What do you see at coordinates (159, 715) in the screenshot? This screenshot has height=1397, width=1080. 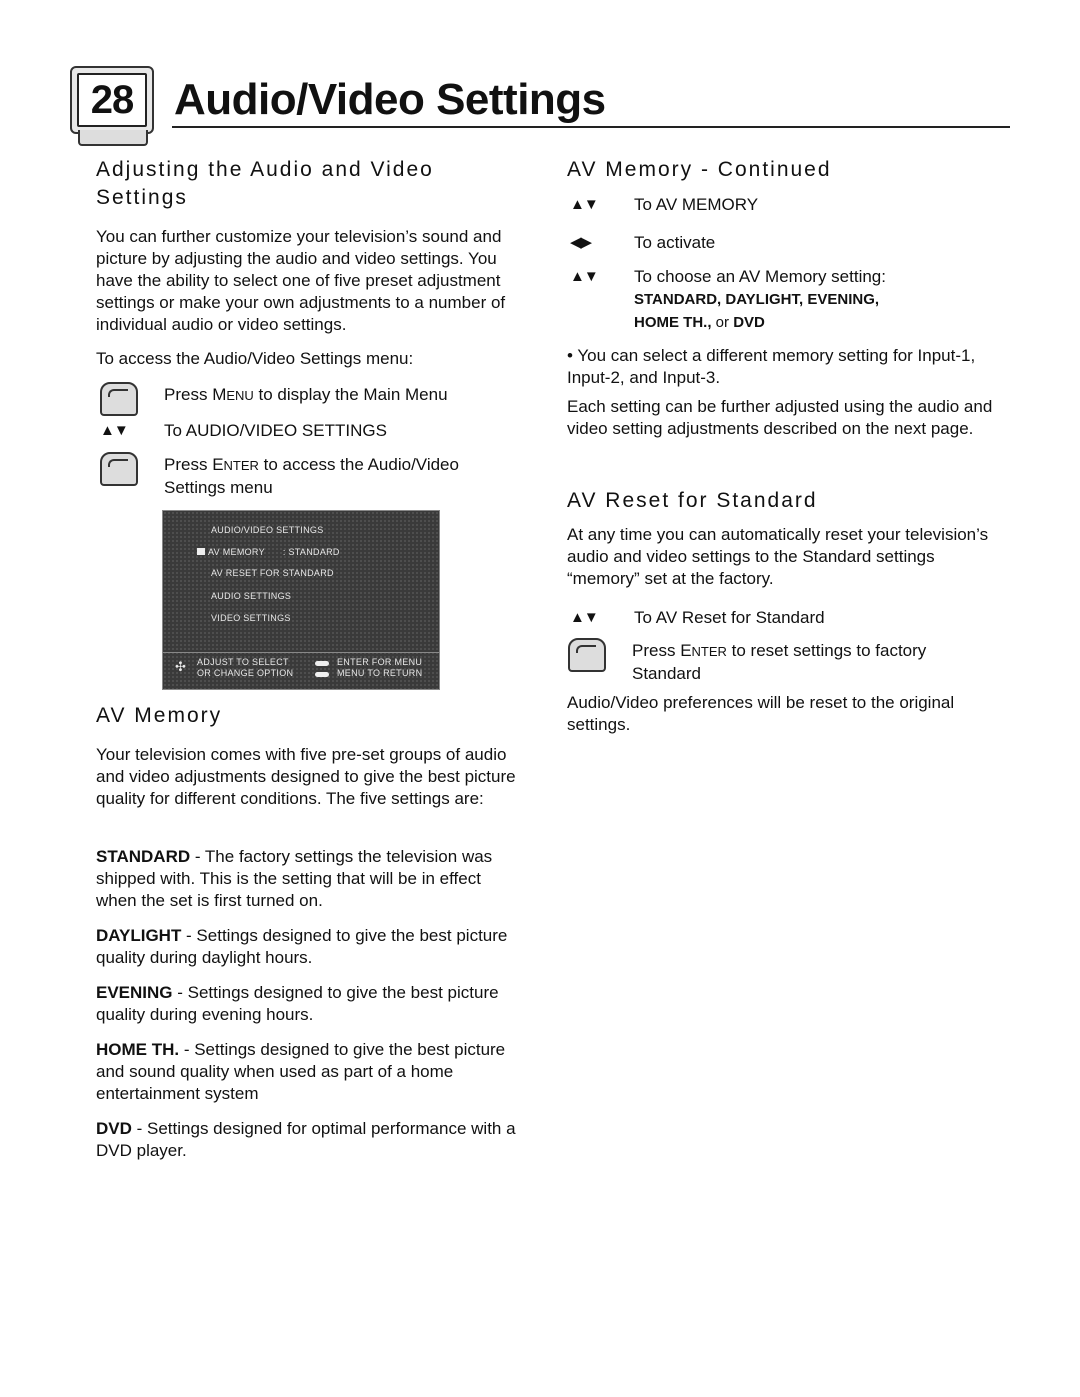 I see `section-heading-av-memory: AV Memory` at bounding box center [159, 715].